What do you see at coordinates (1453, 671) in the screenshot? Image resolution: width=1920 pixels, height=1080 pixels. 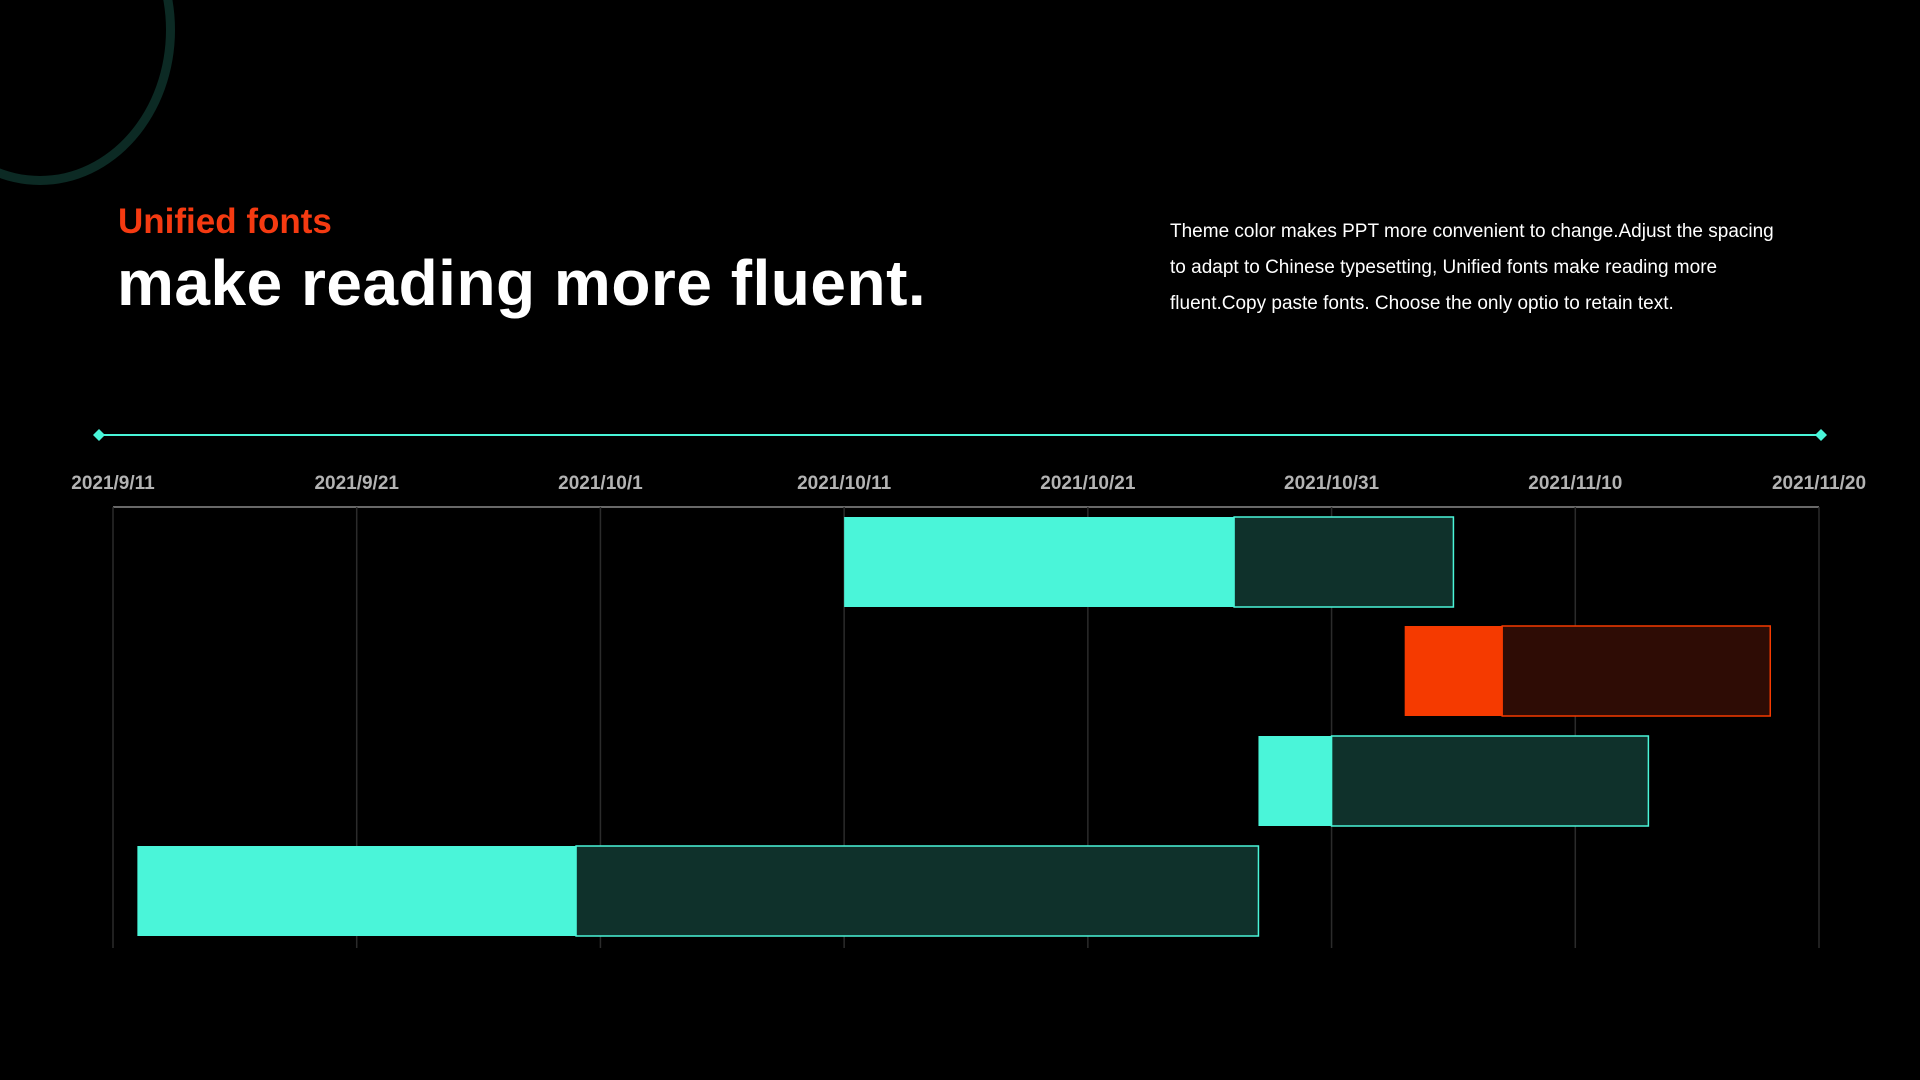 I see `gantt-bar-progress-highlight` at bounding box center [1453, 671].